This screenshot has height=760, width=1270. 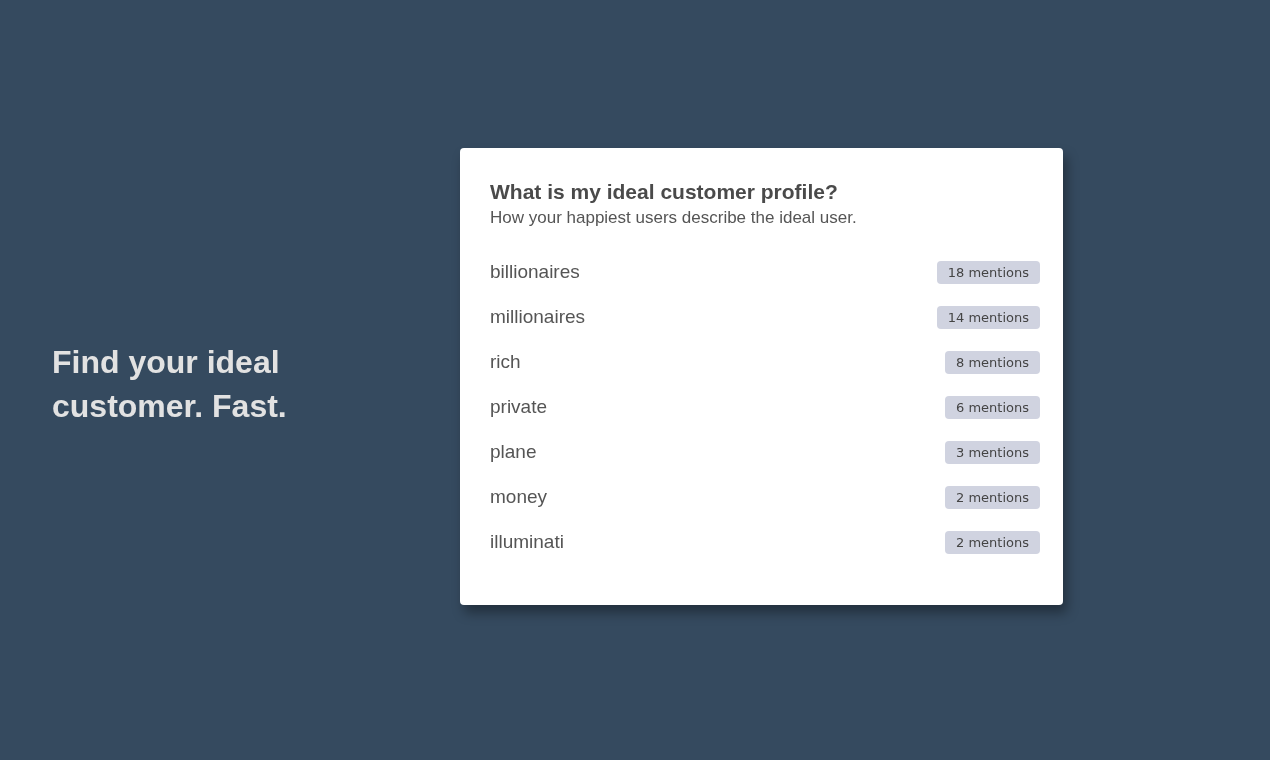 What do you see at coordinates (538, 317) in the screenshot?
I see `term-label: millionaires` at bounding box center [538, 317].